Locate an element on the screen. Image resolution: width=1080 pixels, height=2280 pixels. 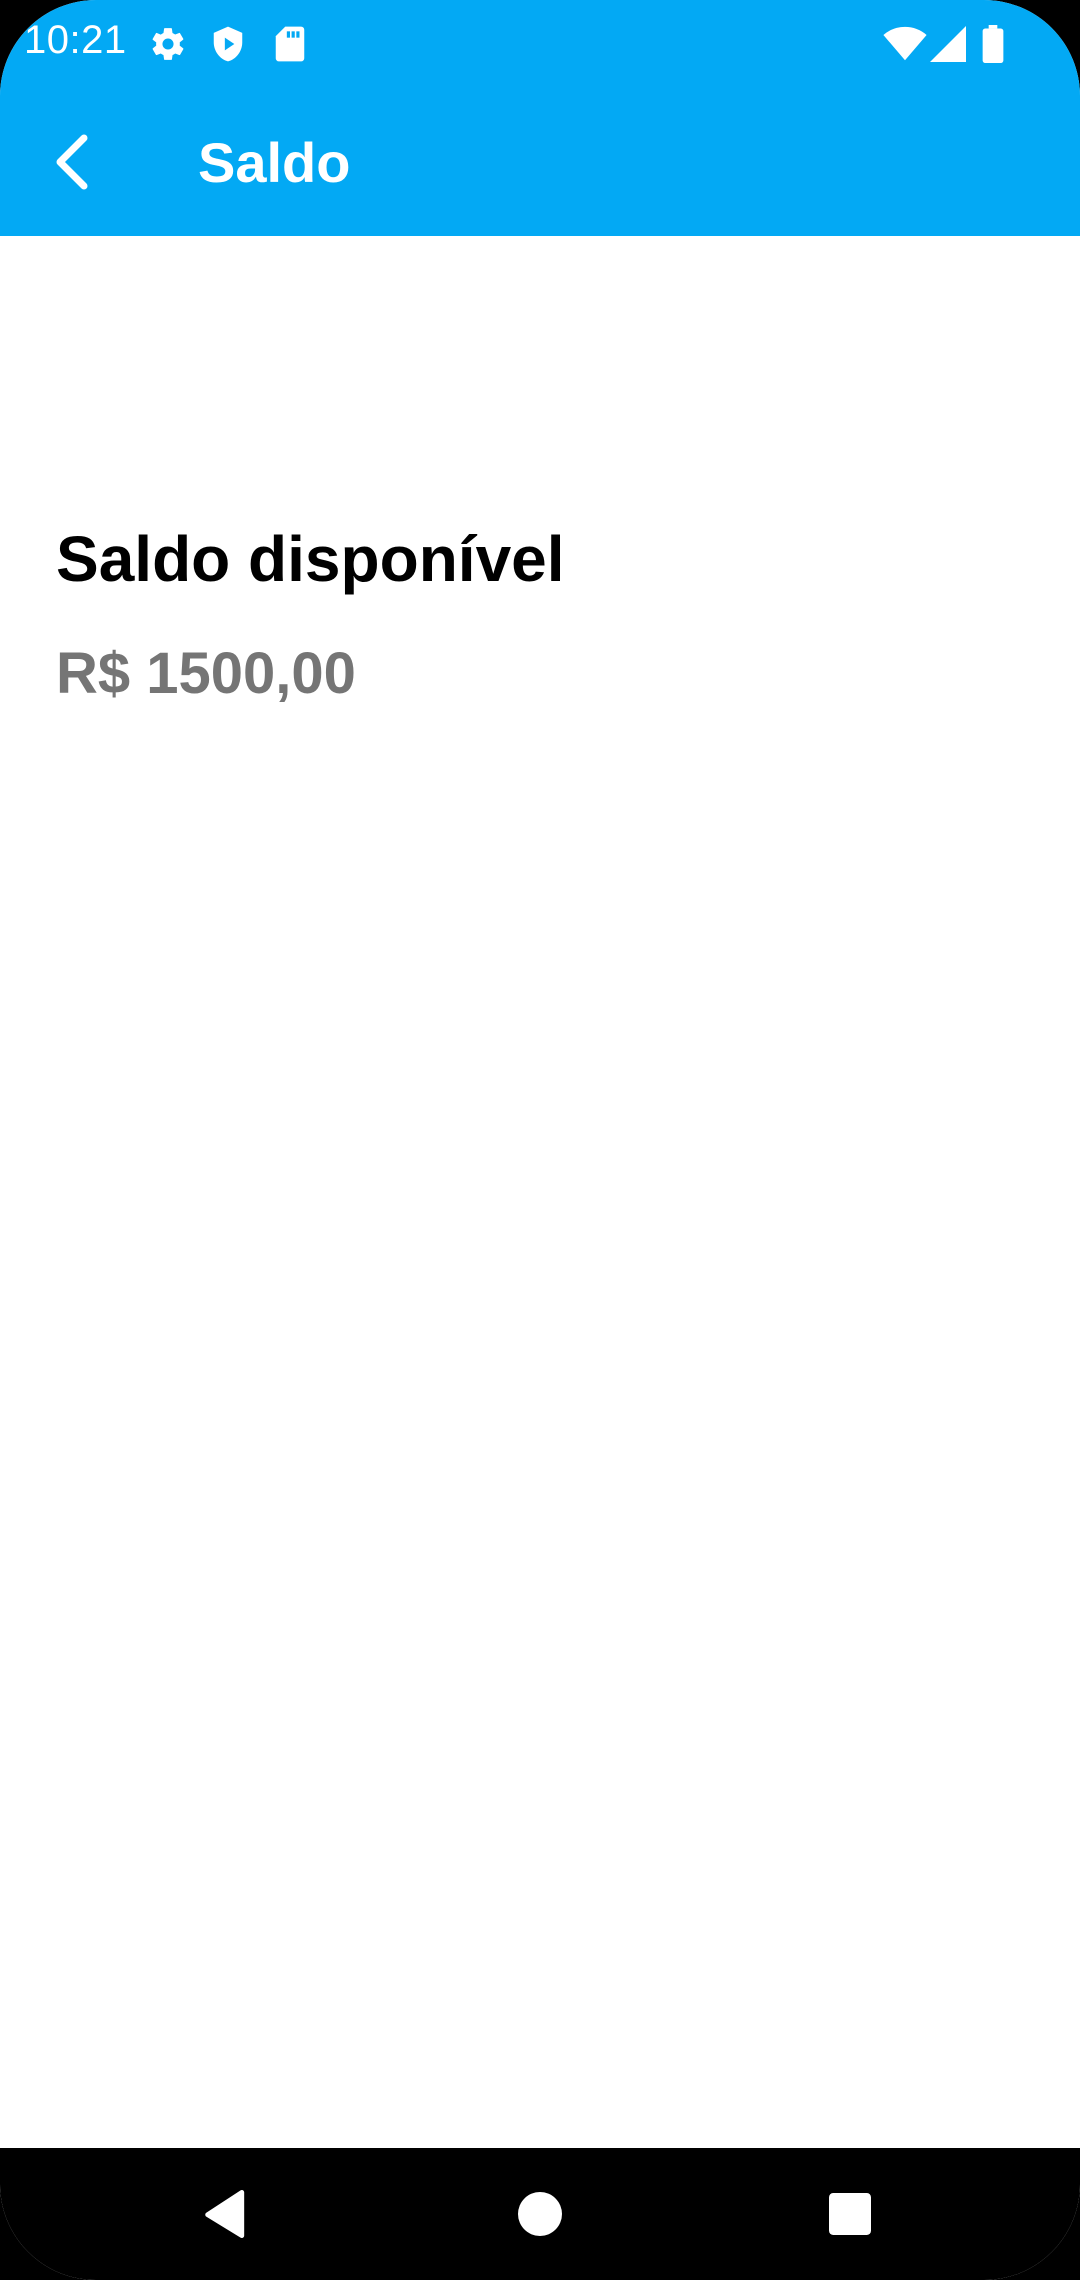
gear-icon is located at coordinates (168, 44).